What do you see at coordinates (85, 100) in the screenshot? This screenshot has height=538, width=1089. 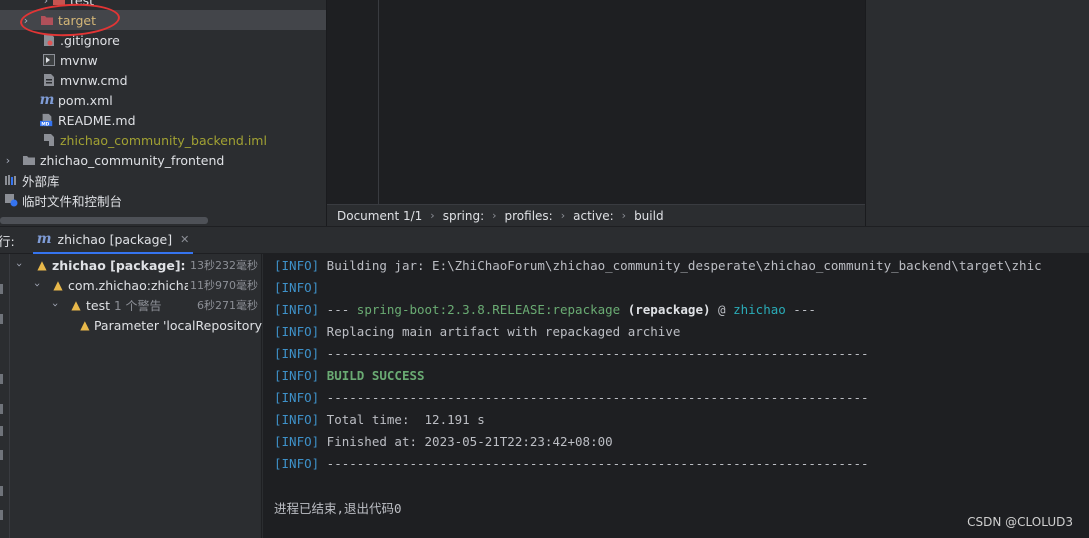 I see `tree-item-label: pom.xml` at bounding box center [85, 100].